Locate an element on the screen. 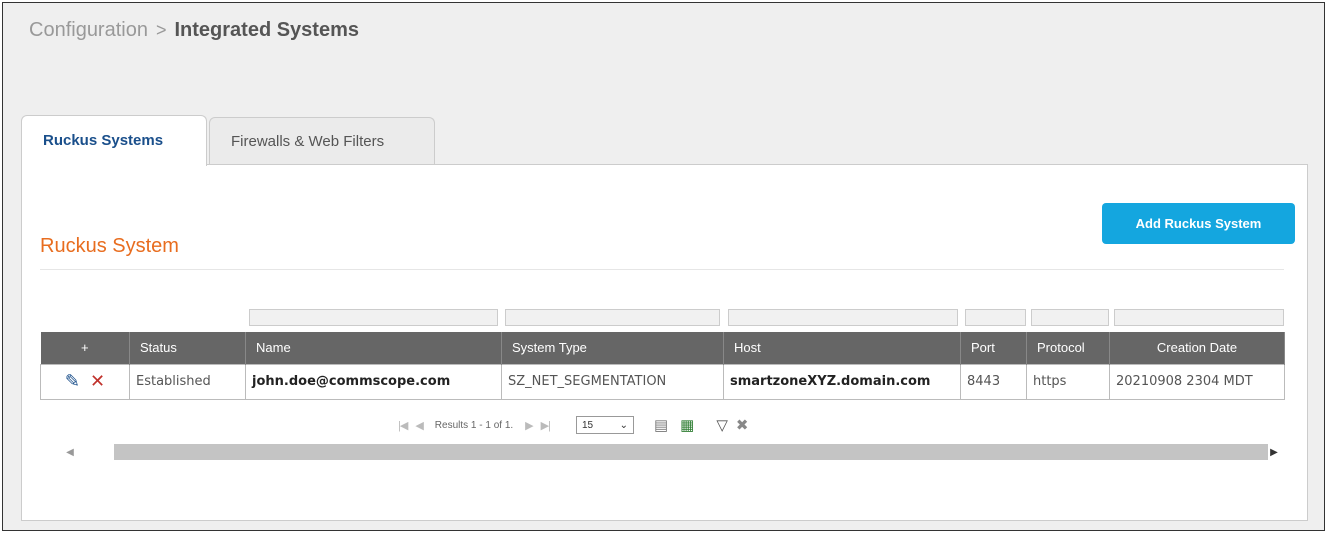 The height and width of the screenshot is (533, 1327). scroll-left-icon: ◀ is located at coordinates (70, 452).